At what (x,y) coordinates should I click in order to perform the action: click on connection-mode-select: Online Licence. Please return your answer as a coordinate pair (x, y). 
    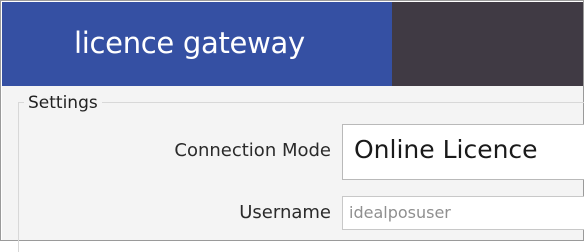
    Looking at the image, I should click on (463, 152).